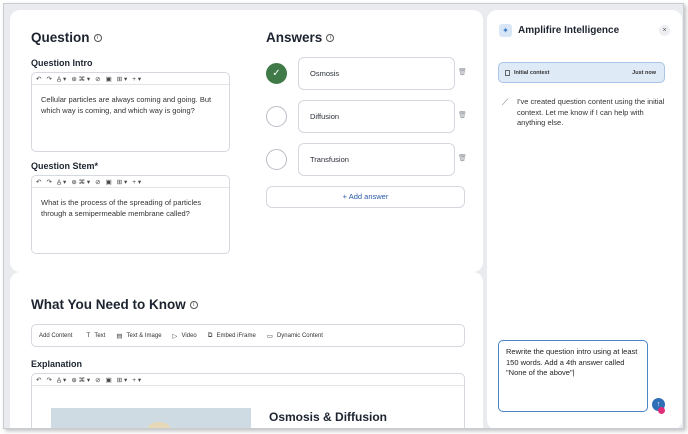 The width and height of the screenshot is (688, 434). Describe the element at coordinates (276, 73) in the screenshot. I see `answer-correct-toggle: ✓` at that location.